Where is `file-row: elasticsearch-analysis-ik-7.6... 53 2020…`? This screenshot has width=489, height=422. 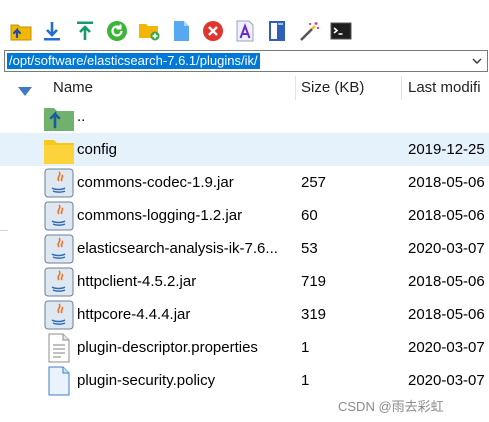 file-row: elasticsearch-analysis-ik-7.6... 53 2020… is located at coordinates (244, 248).